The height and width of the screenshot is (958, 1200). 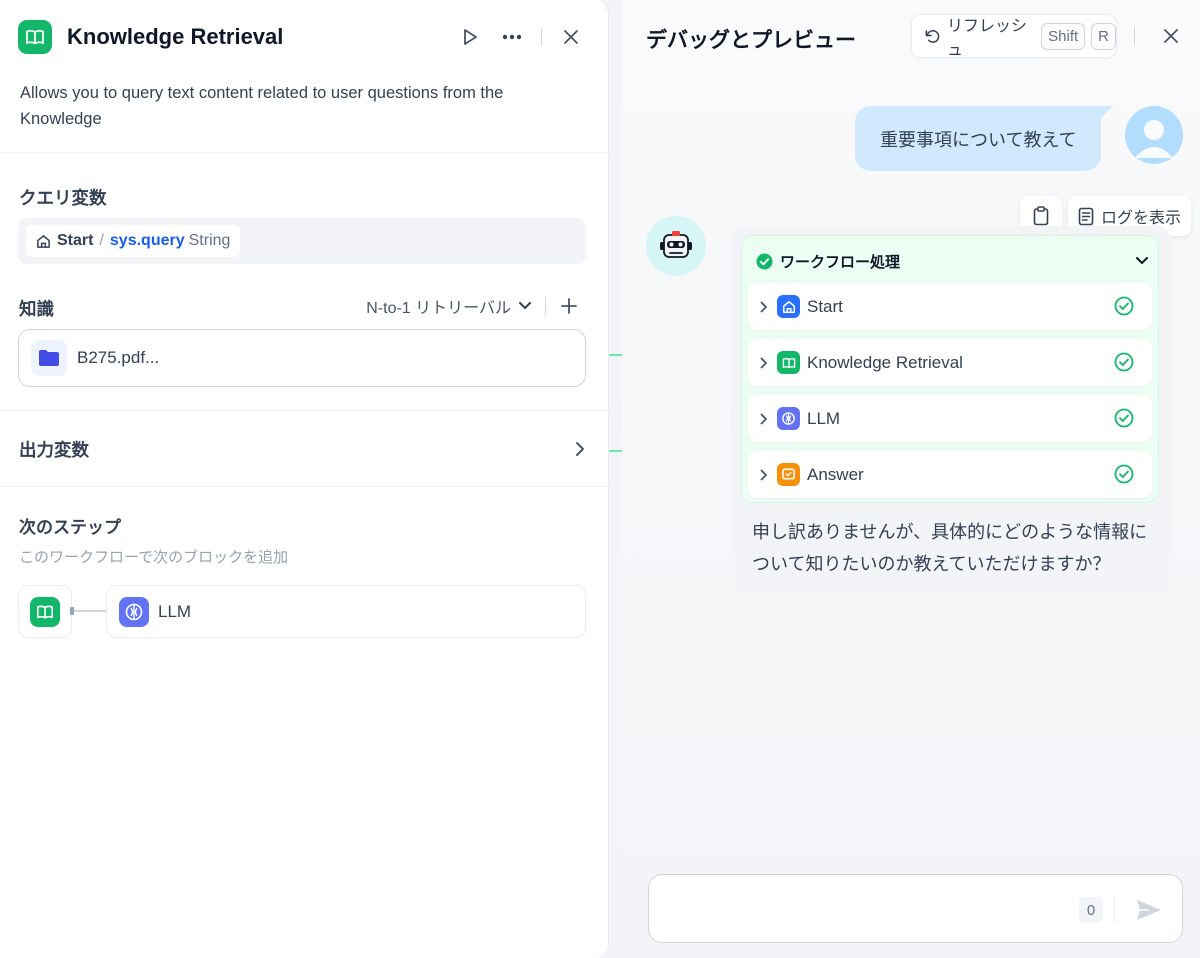 I want to click on user-message: 重要事項について教えて, so click(x=984, y=138).